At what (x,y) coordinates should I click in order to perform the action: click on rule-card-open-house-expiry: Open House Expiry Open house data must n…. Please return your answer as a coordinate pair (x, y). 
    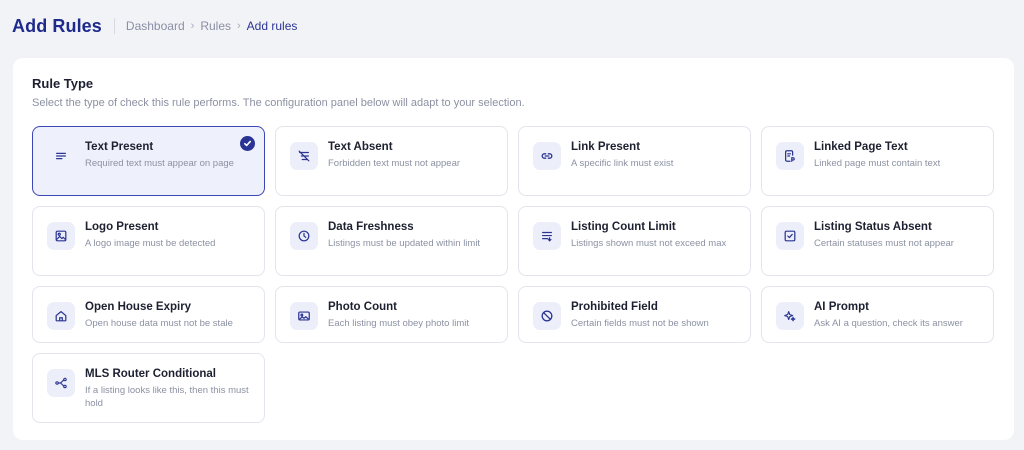
    Looking at the image, I should click on (148, 314).